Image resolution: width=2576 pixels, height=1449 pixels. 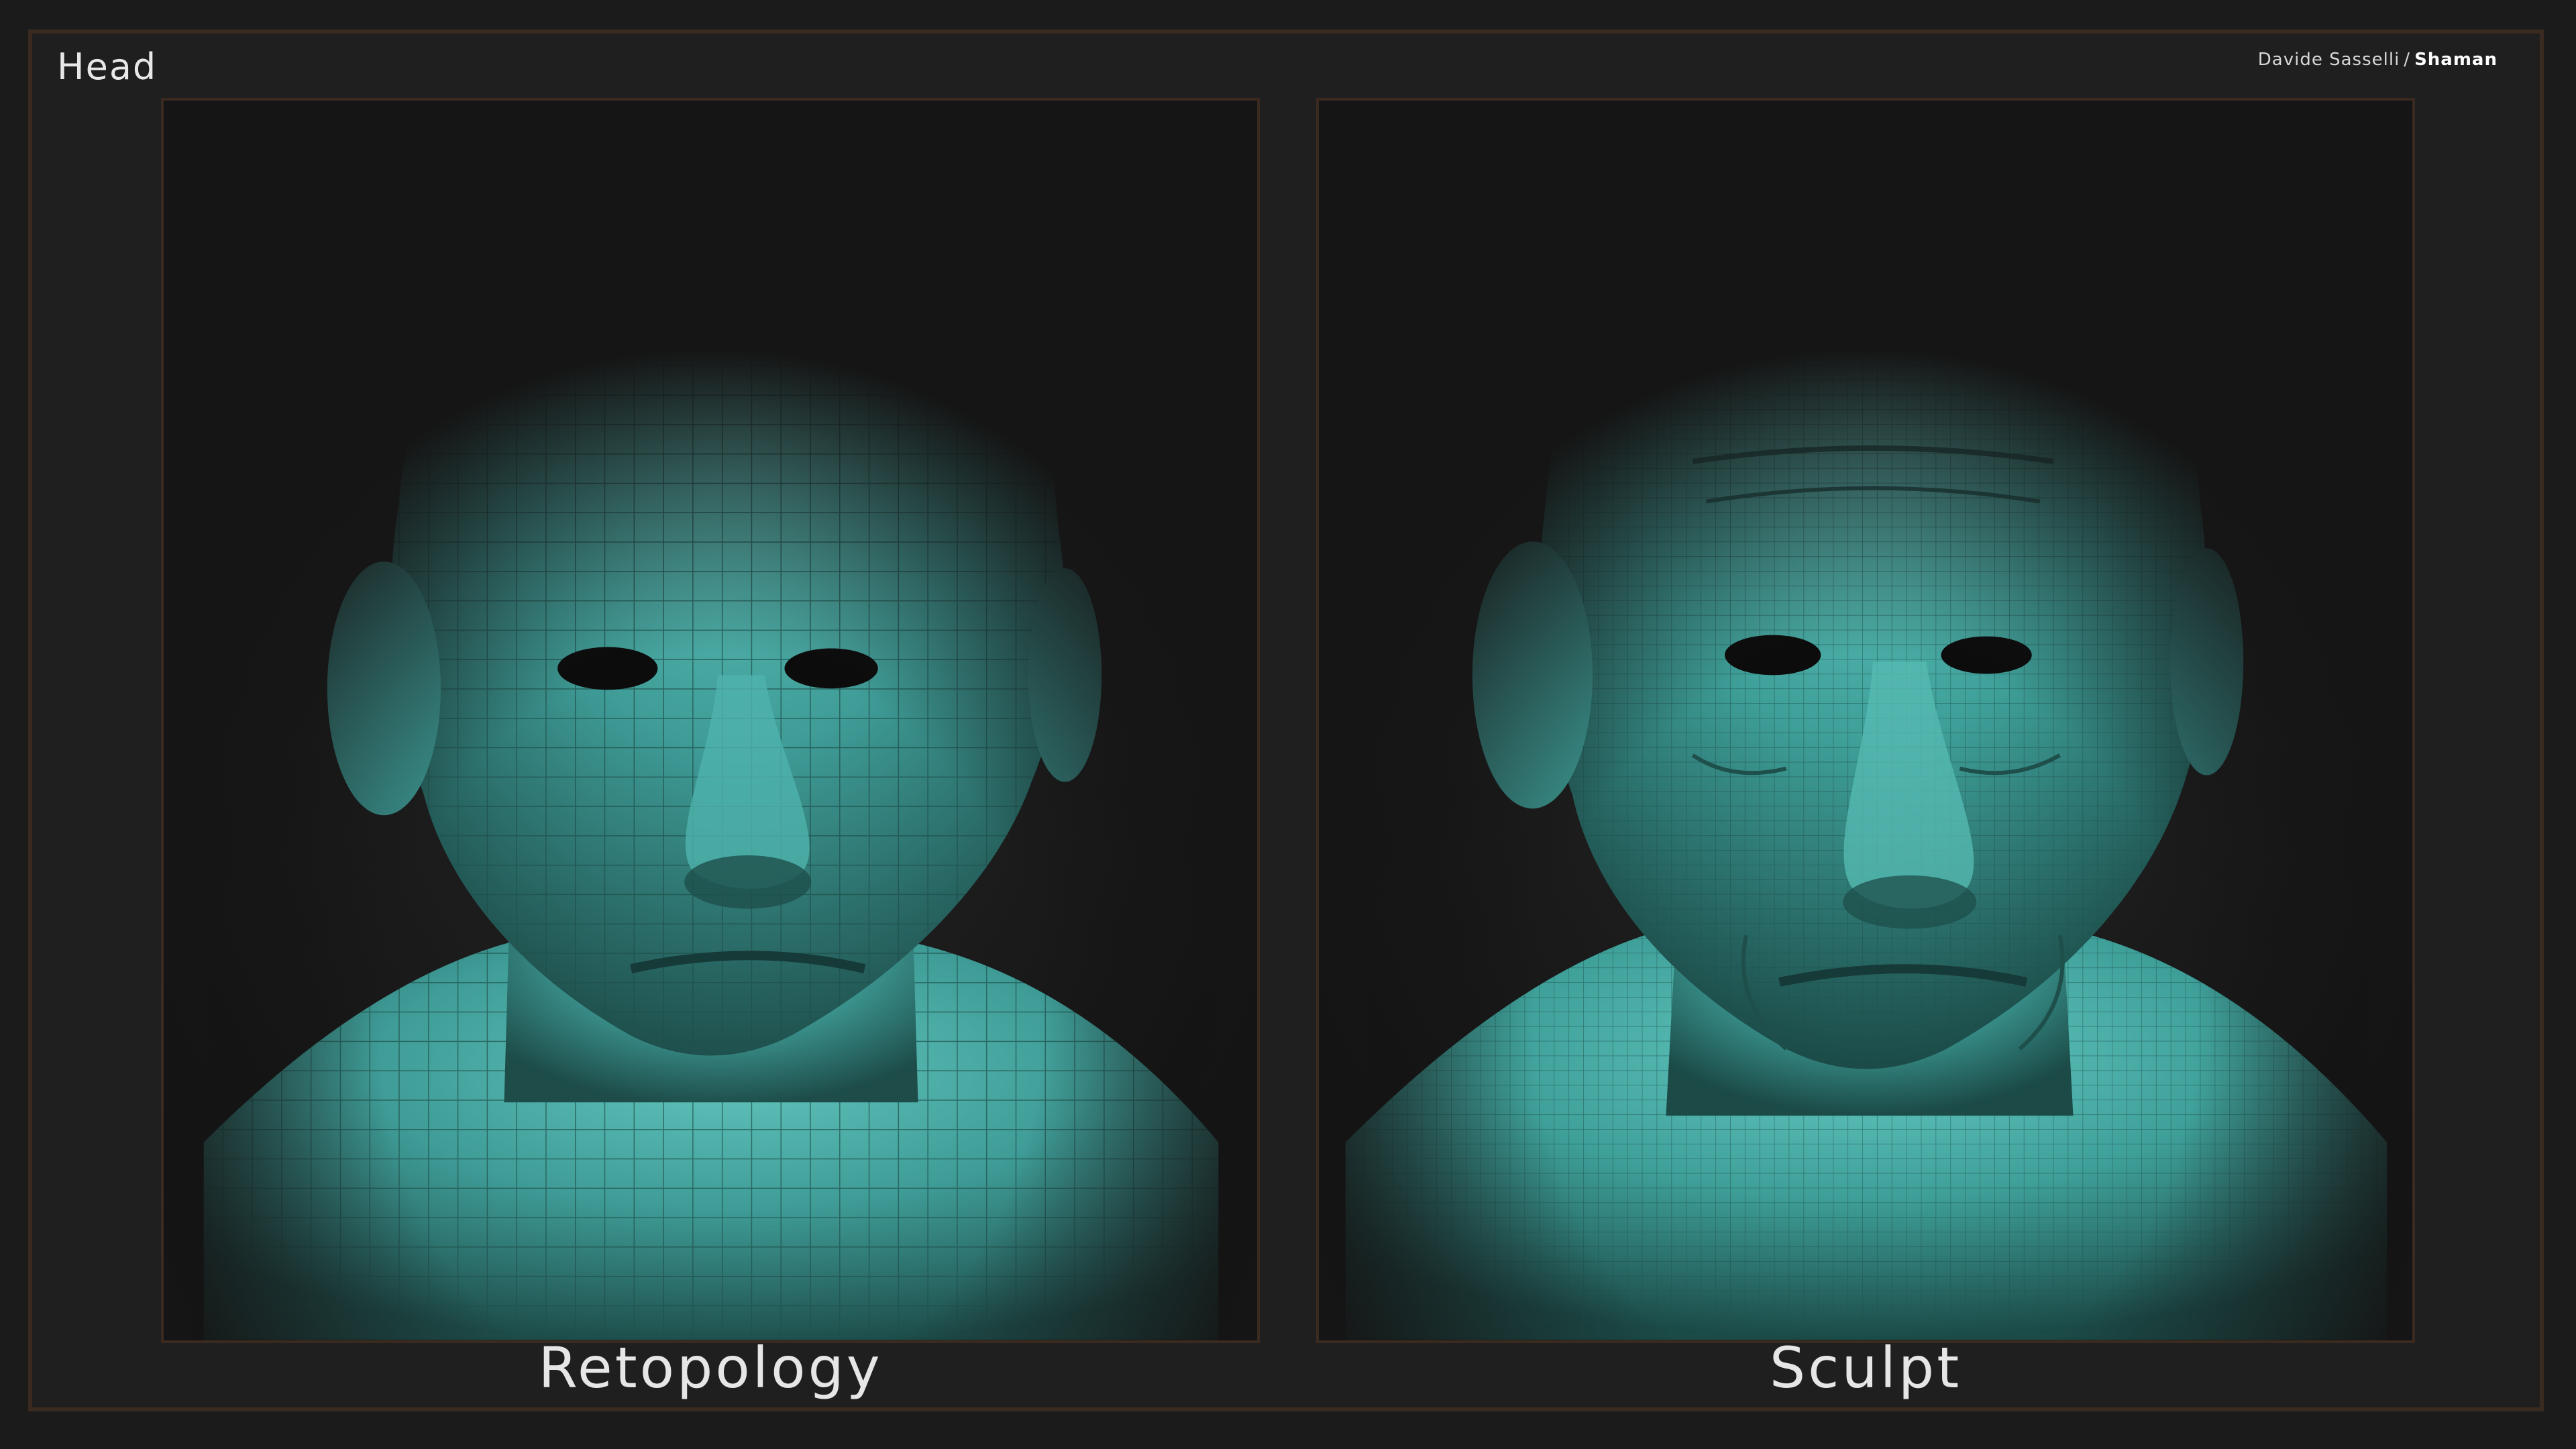 I want to click on project-name: Shaman, so click(x=2456, y=60).